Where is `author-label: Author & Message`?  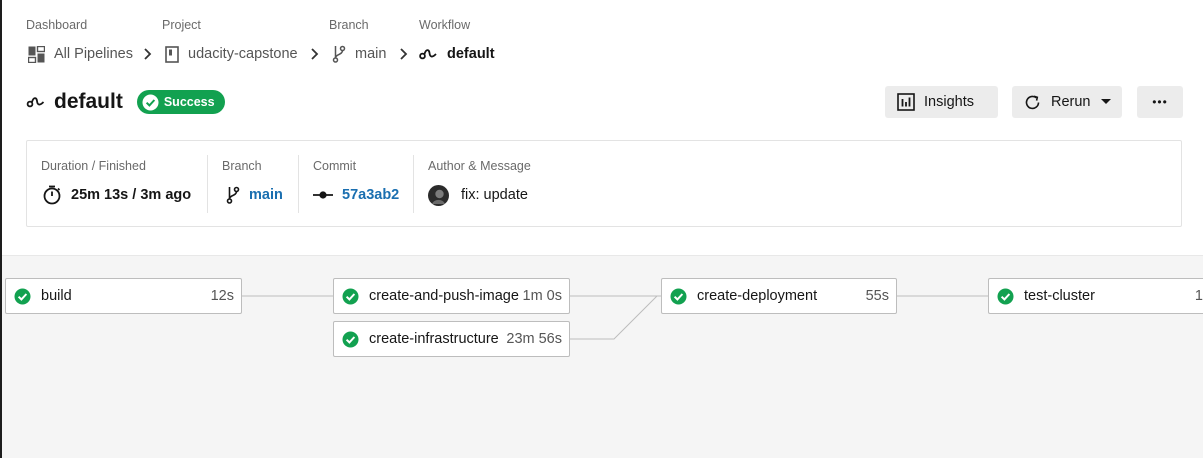 author-label: Author & Message is located at coordinates (479, 166).